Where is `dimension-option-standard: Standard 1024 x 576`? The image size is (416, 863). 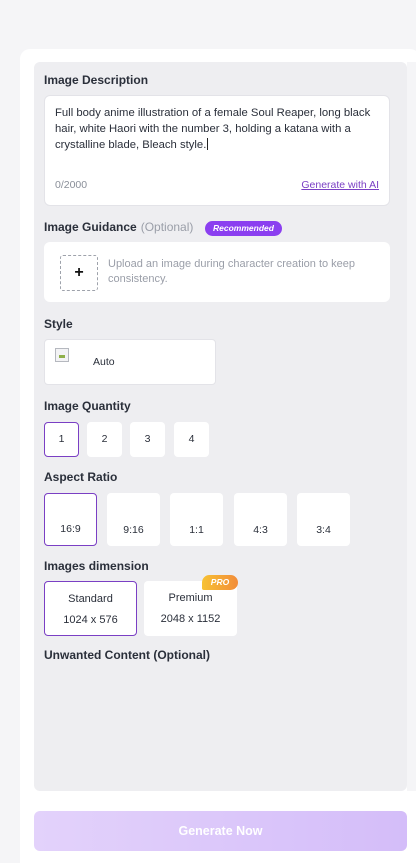 dimension-option-standard: Standard 1024 x 576 is located at coordinates (90, 608).